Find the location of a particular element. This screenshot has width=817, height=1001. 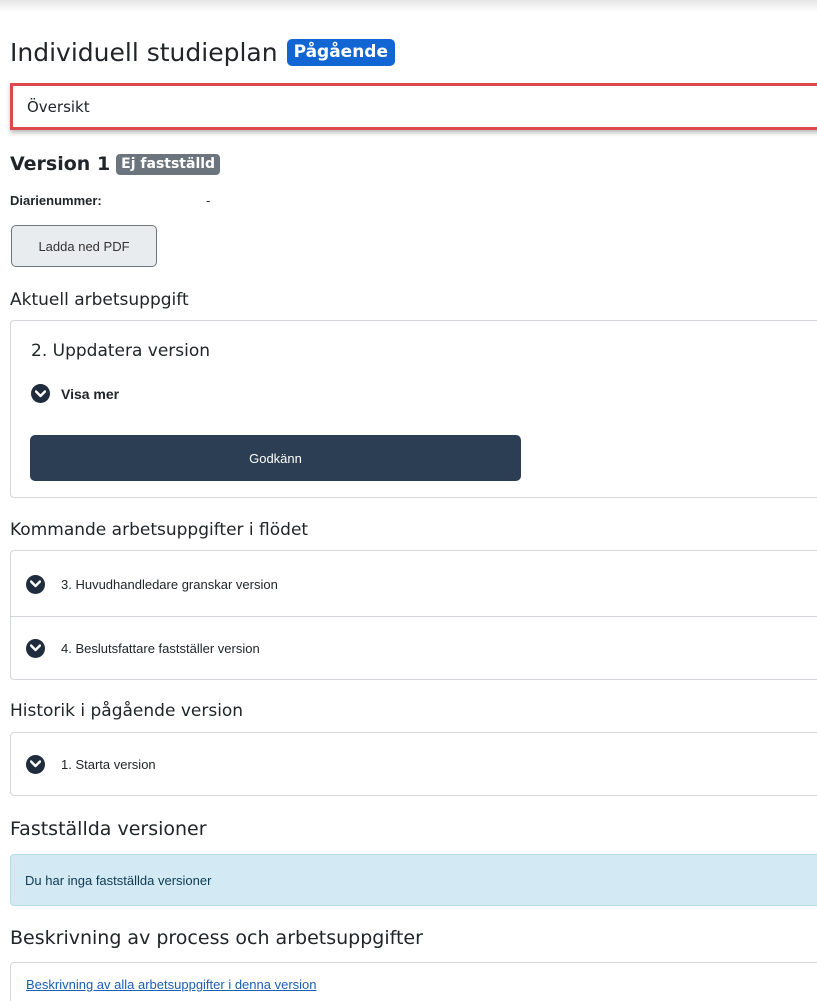

top-shadow is located at coordinates (408, 6).